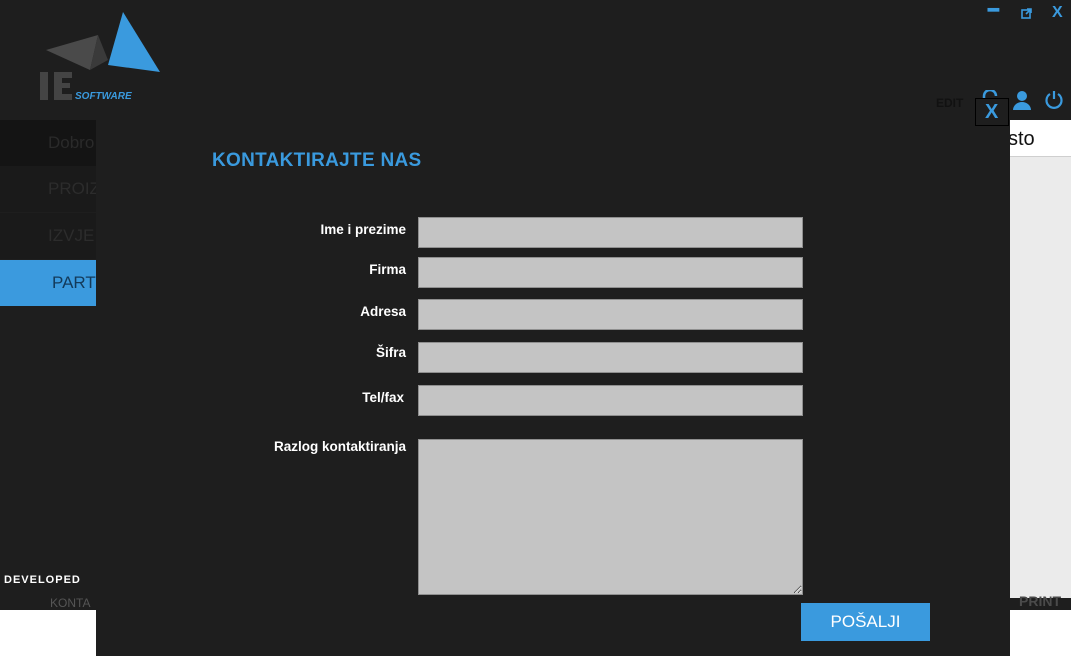 The height and width of the screenshot is (656, 1071). What do you see at coordinates (73, 603) in the screenshot?
I see `kontakt-link: KONTA` at bounding box center [73, 603].